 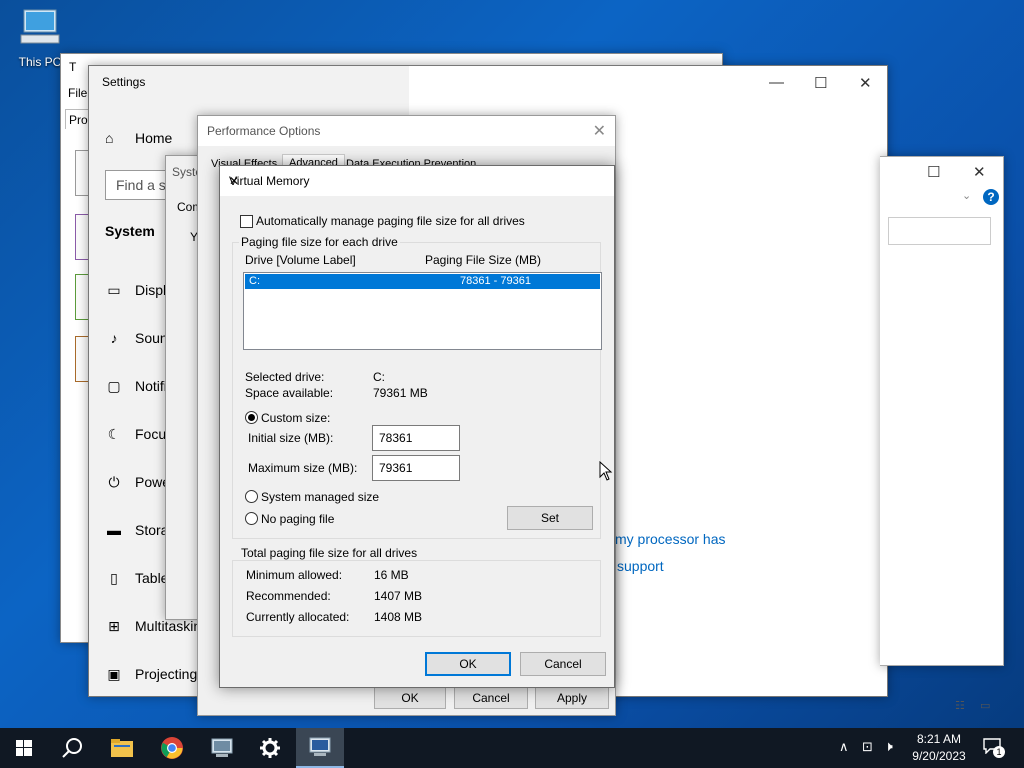 What do you see at coordinates (985, 705) in the screenshot?
I see `thumbnail-view-icon: ▭` at bounding box center [985, 705].